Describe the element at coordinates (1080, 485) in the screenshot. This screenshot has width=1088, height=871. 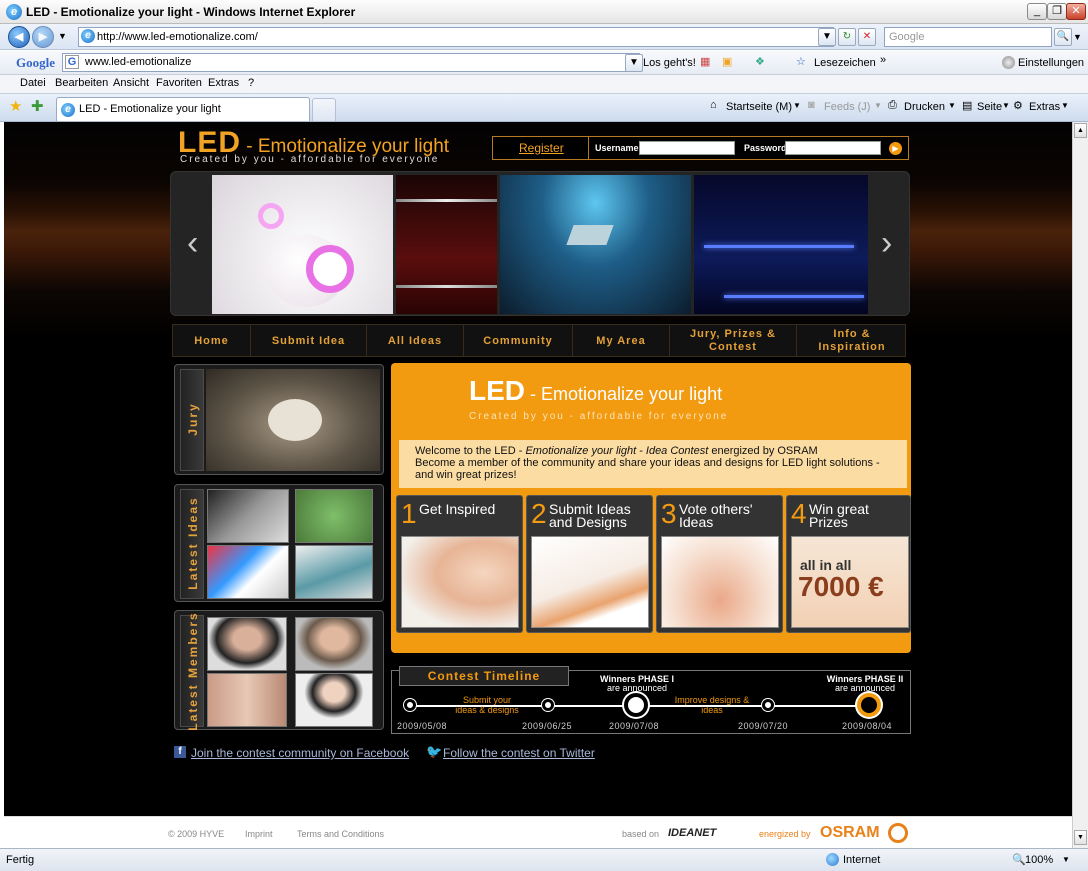
I see `page-scrollbar: ▲ ▼` at that location.